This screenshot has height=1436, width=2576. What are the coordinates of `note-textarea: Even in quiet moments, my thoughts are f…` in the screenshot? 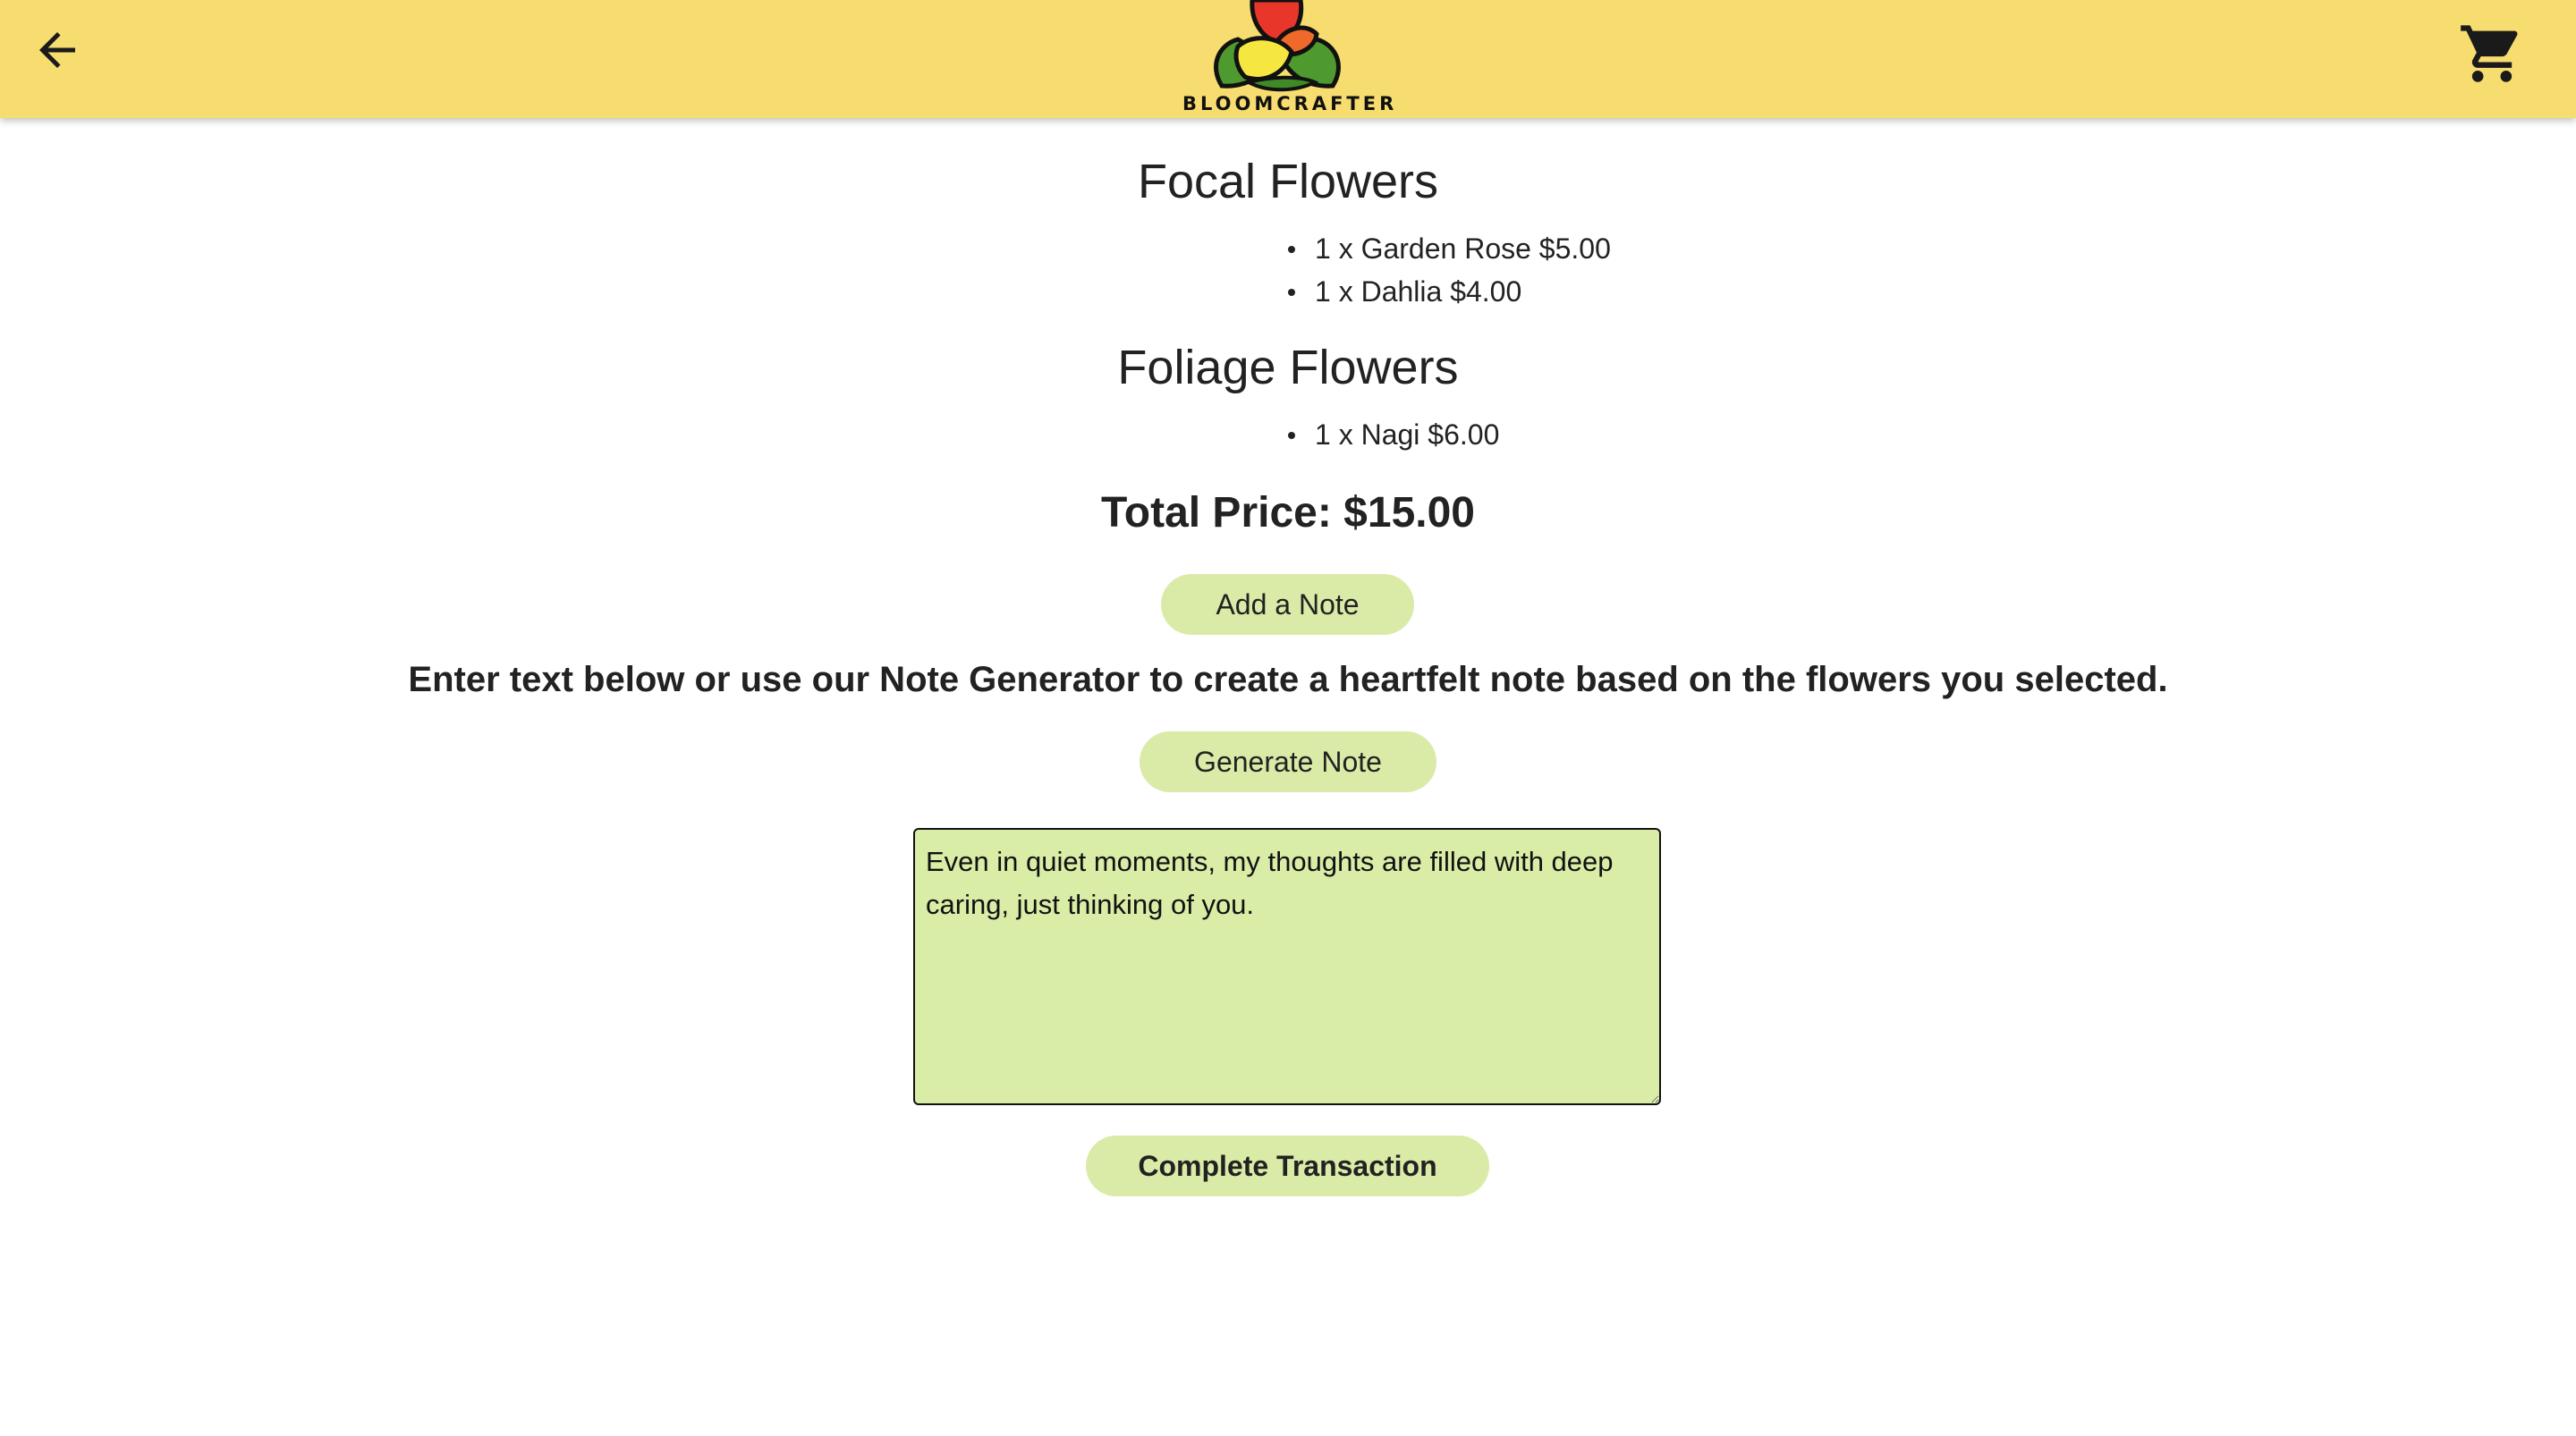 It's located at (1287, 966).